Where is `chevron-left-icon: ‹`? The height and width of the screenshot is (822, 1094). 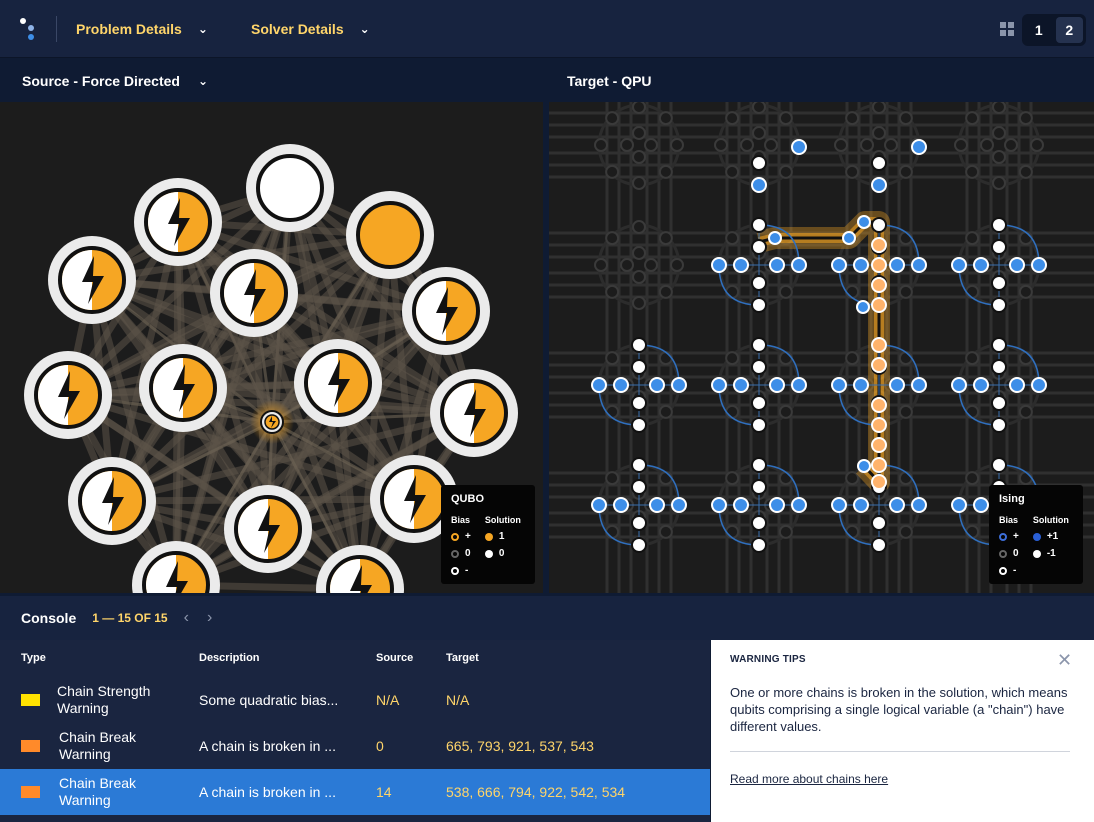
chevron-left-icon: ‹ is located at coordinates (186, 618).